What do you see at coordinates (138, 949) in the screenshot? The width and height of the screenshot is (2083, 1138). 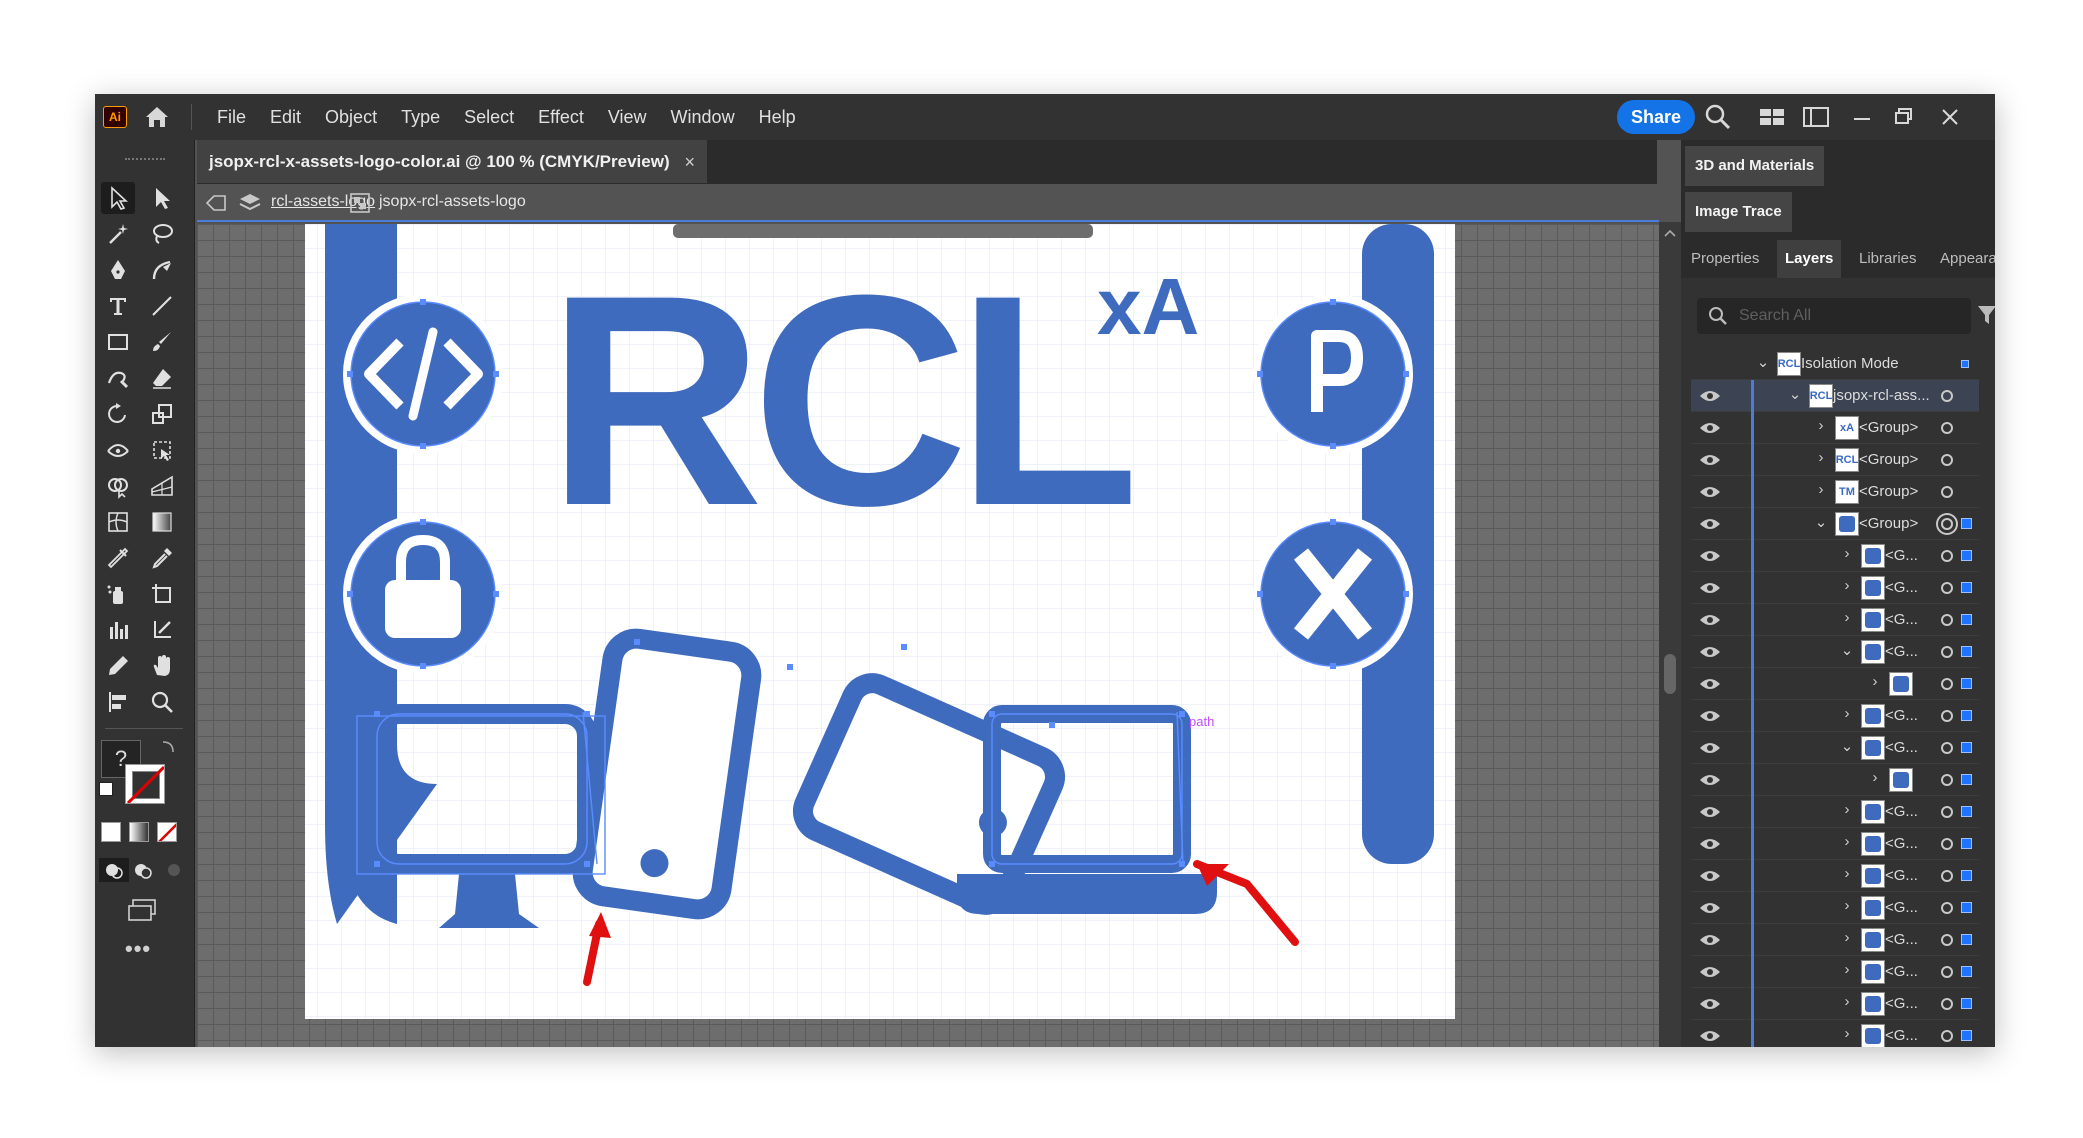 I see `more-tools-icon: •••` at bounding box center [138, 949].